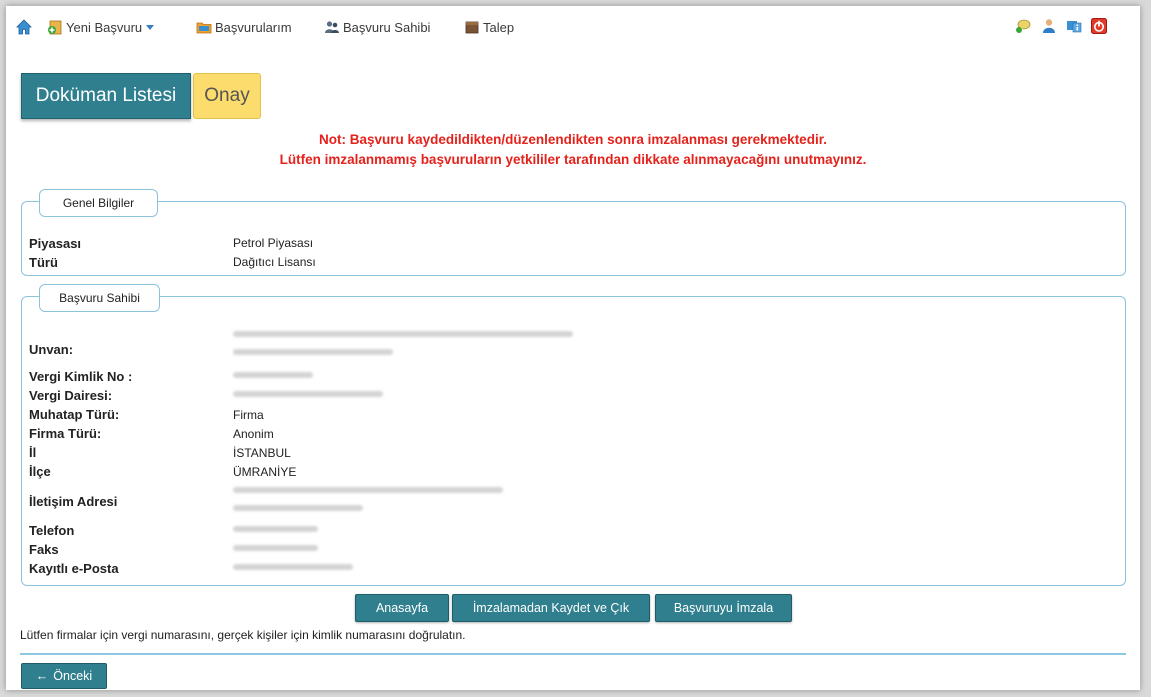 The image size is (1151, 697). What do you see at coordinates (52, 530) in the screenshot?
I see `phone-label: Telefon` at bounding box center [52, 530].